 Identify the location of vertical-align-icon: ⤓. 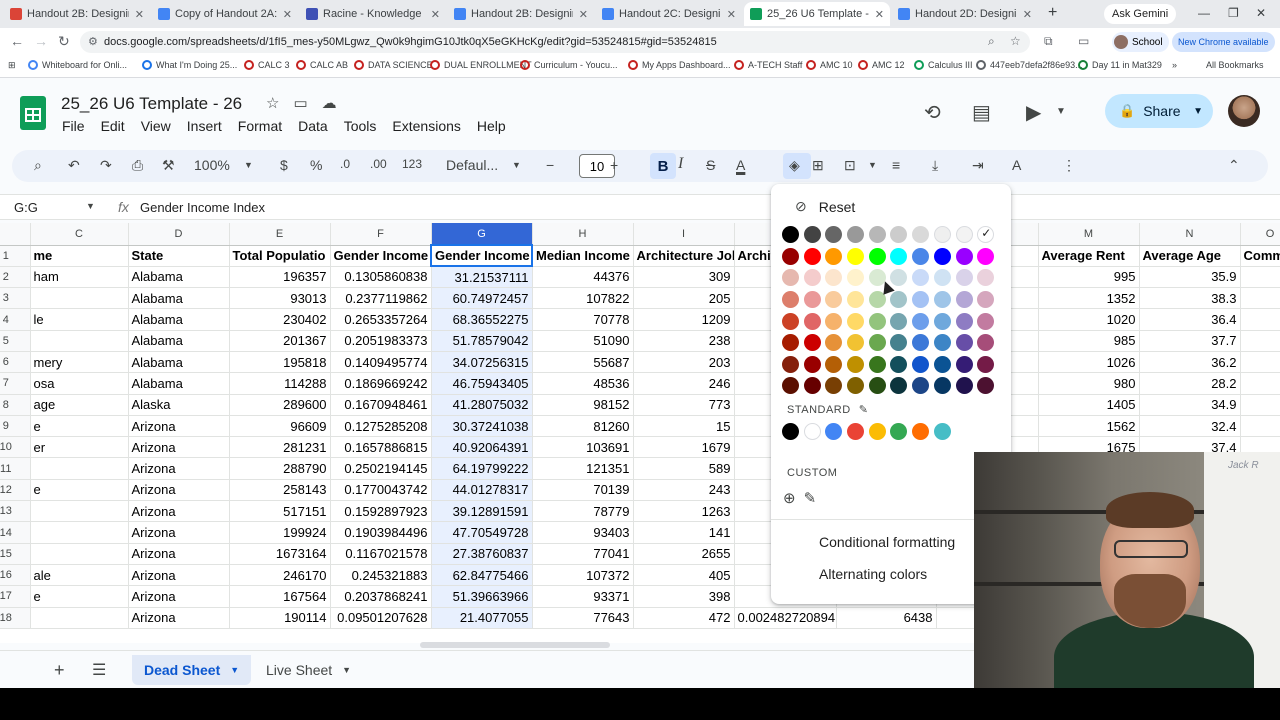
(935, 165).